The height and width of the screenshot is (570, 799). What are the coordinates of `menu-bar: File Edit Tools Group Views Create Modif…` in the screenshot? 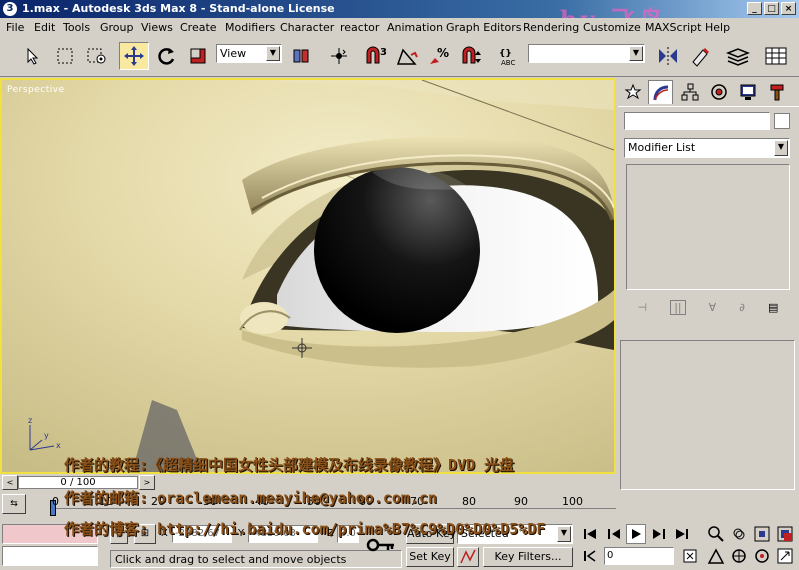 It's located at (399, 27).